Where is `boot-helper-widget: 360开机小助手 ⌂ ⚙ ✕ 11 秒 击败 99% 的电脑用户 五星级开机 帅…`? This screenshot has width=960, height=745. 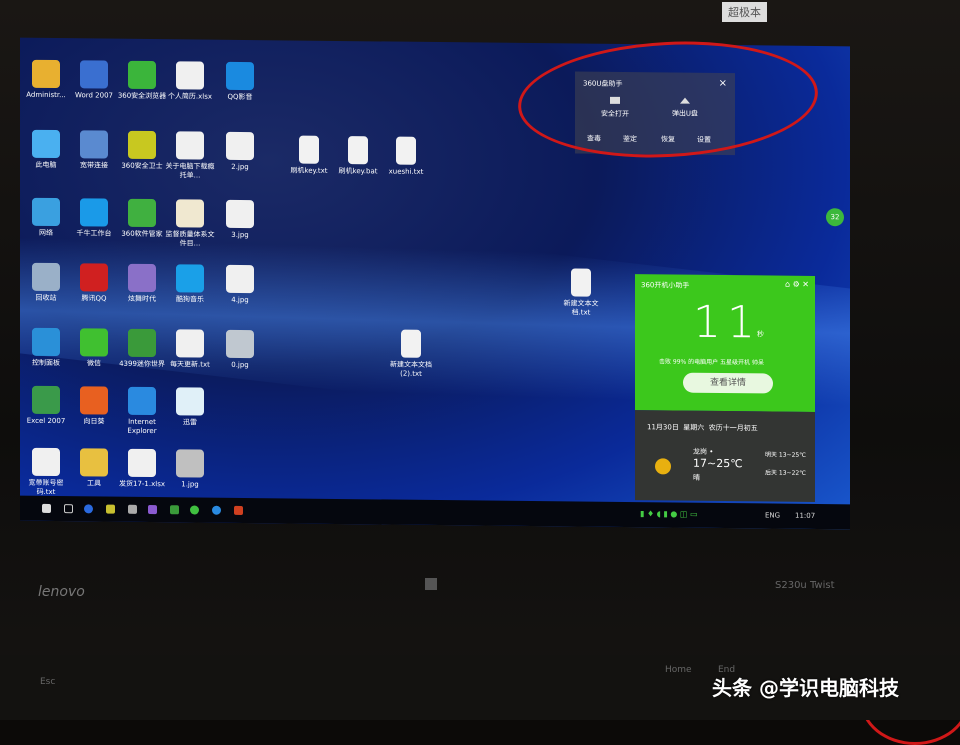
boot-helper-widget: 360开机小助手 ⌂ ⚙ ✕ 11 秒 击败 99% 的电脑用户 五星级开机 帅… is located at coordinates (725, 388).